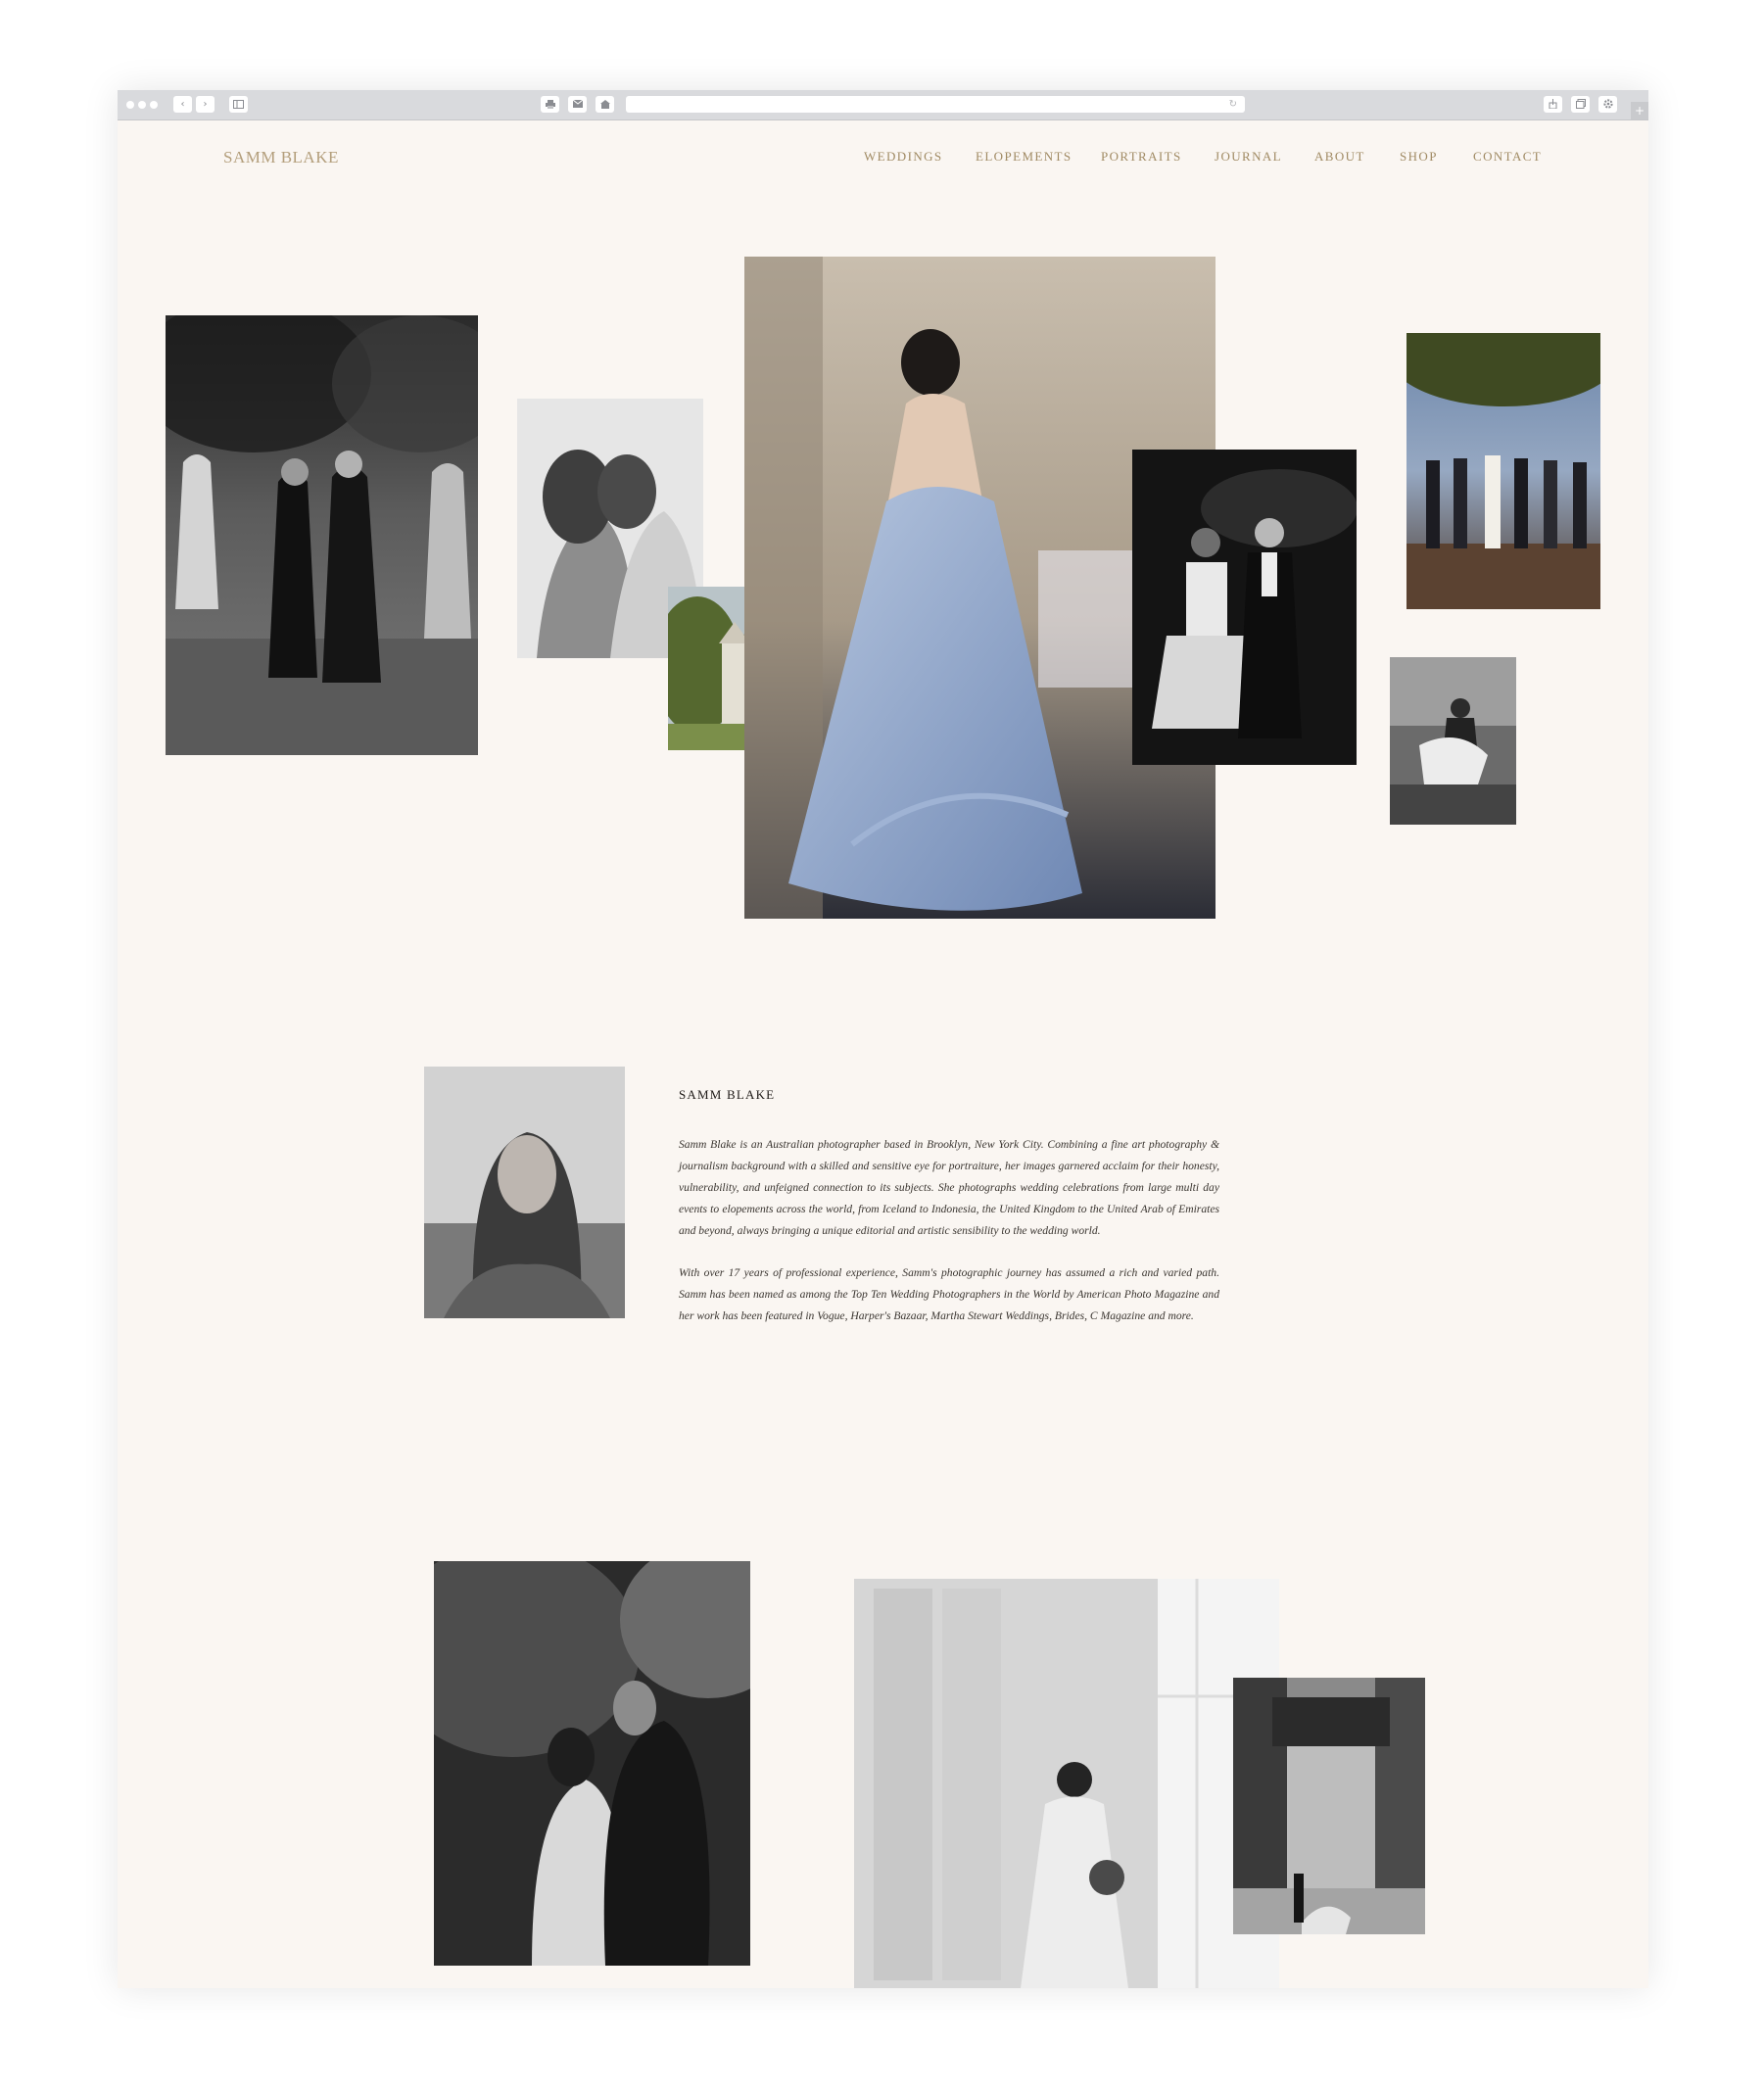 This screenshot has height=2091, width=1764. I want to click on nav-contact: CONTACT, so click(1507, 157).